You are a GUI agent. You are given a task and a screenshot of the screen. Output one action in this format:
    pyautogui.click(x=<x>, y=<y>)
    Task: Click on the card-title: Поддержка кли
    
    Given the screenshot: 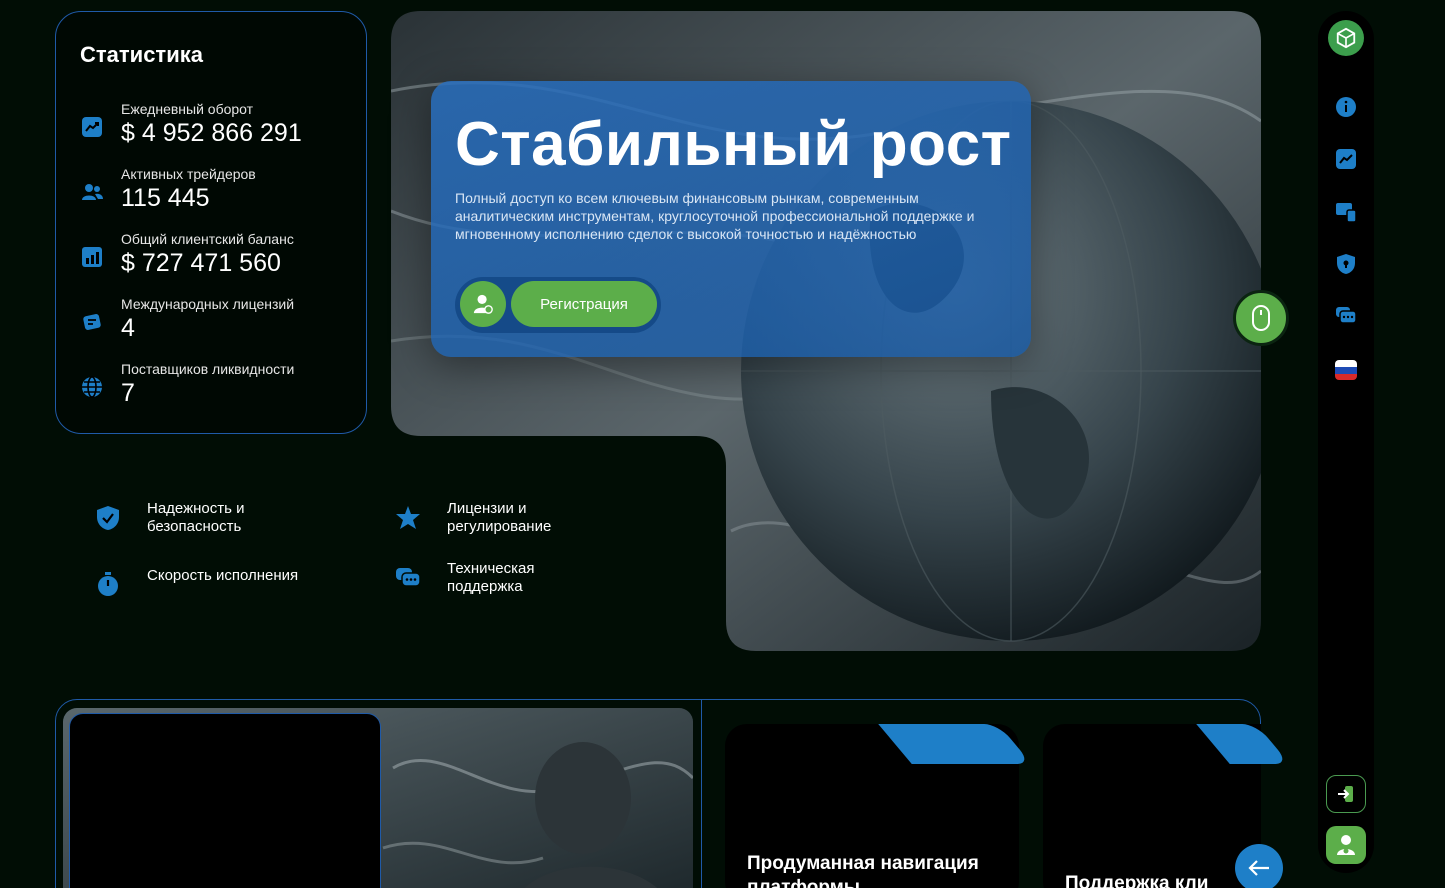 What is the action you would take?
    pyautogui.click(x=1137, y=880)
    